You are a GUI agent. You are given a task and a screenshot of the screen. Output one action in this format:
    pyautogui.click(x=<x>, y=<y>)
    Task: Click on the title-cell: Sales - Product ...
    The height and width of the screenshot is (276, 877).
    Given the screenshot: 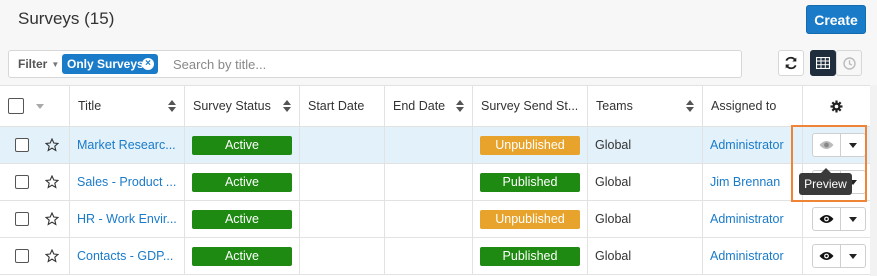 What is the action you would take?
    pyautogui.click(x=127, y=182)
    